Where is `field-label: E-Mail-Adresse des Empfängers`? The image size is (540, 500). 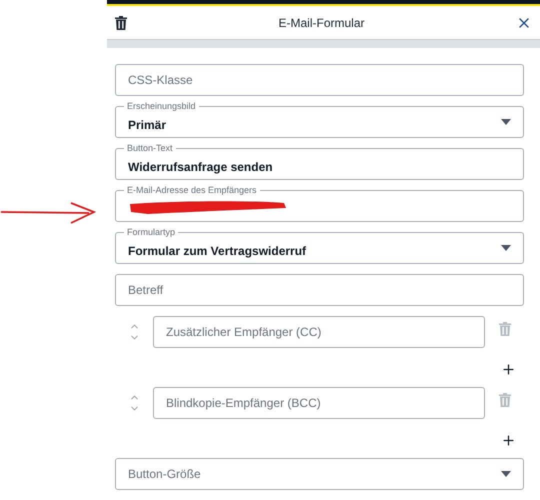
field-label: E-Mail-Adresse des Empfängers is located at coordinates (192, 190).